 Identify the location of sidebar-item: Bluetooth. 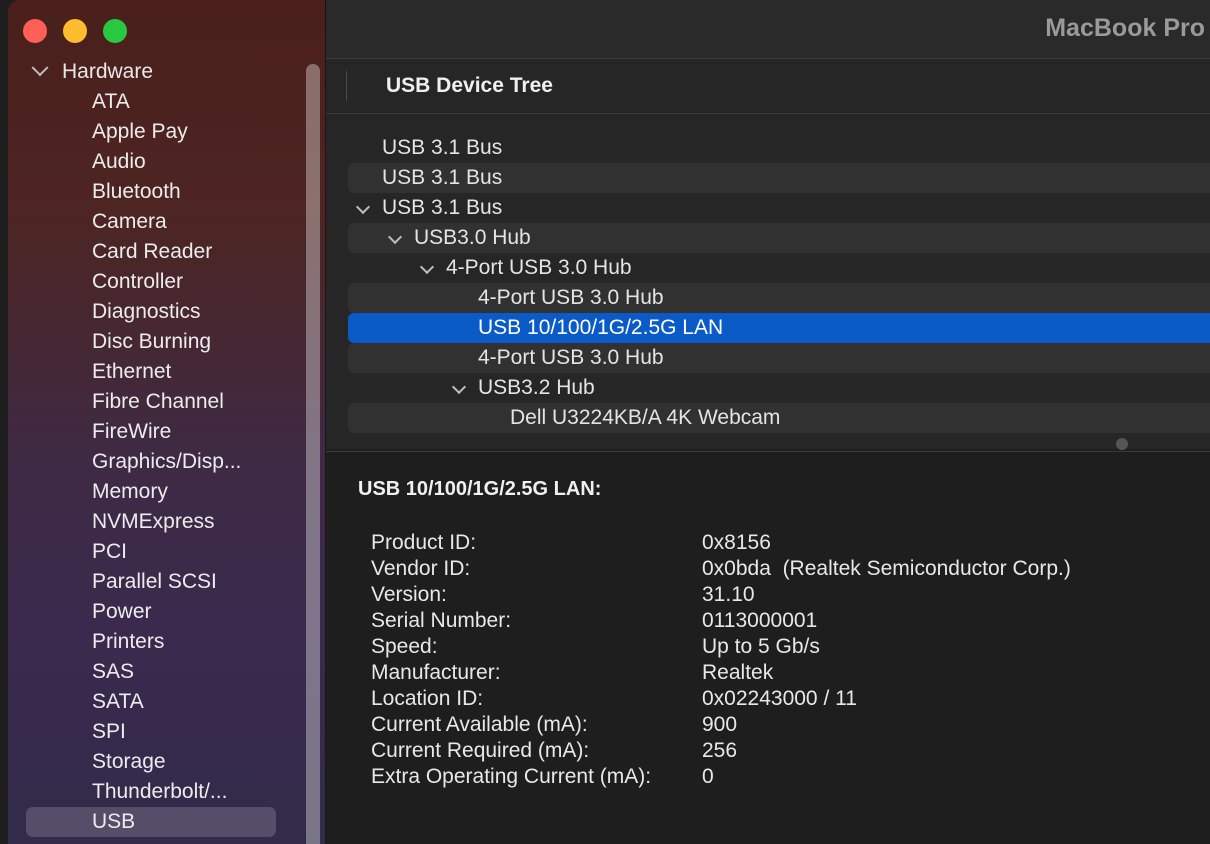
(158, 192).